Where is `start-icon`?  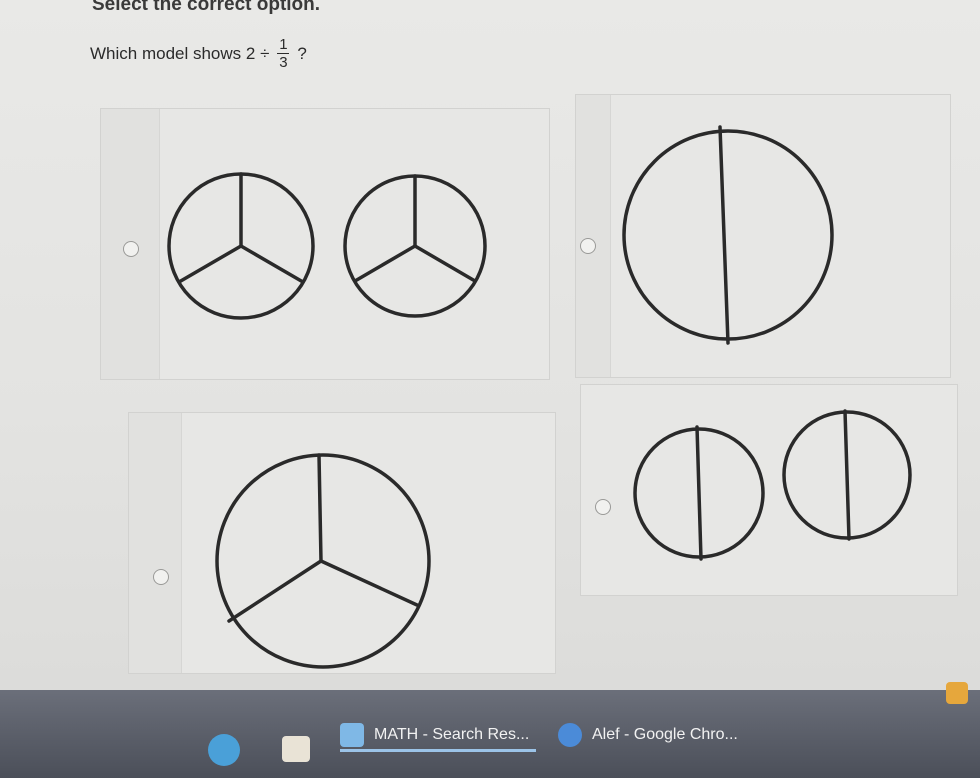 start-icon is located at coordinates (224, 750).